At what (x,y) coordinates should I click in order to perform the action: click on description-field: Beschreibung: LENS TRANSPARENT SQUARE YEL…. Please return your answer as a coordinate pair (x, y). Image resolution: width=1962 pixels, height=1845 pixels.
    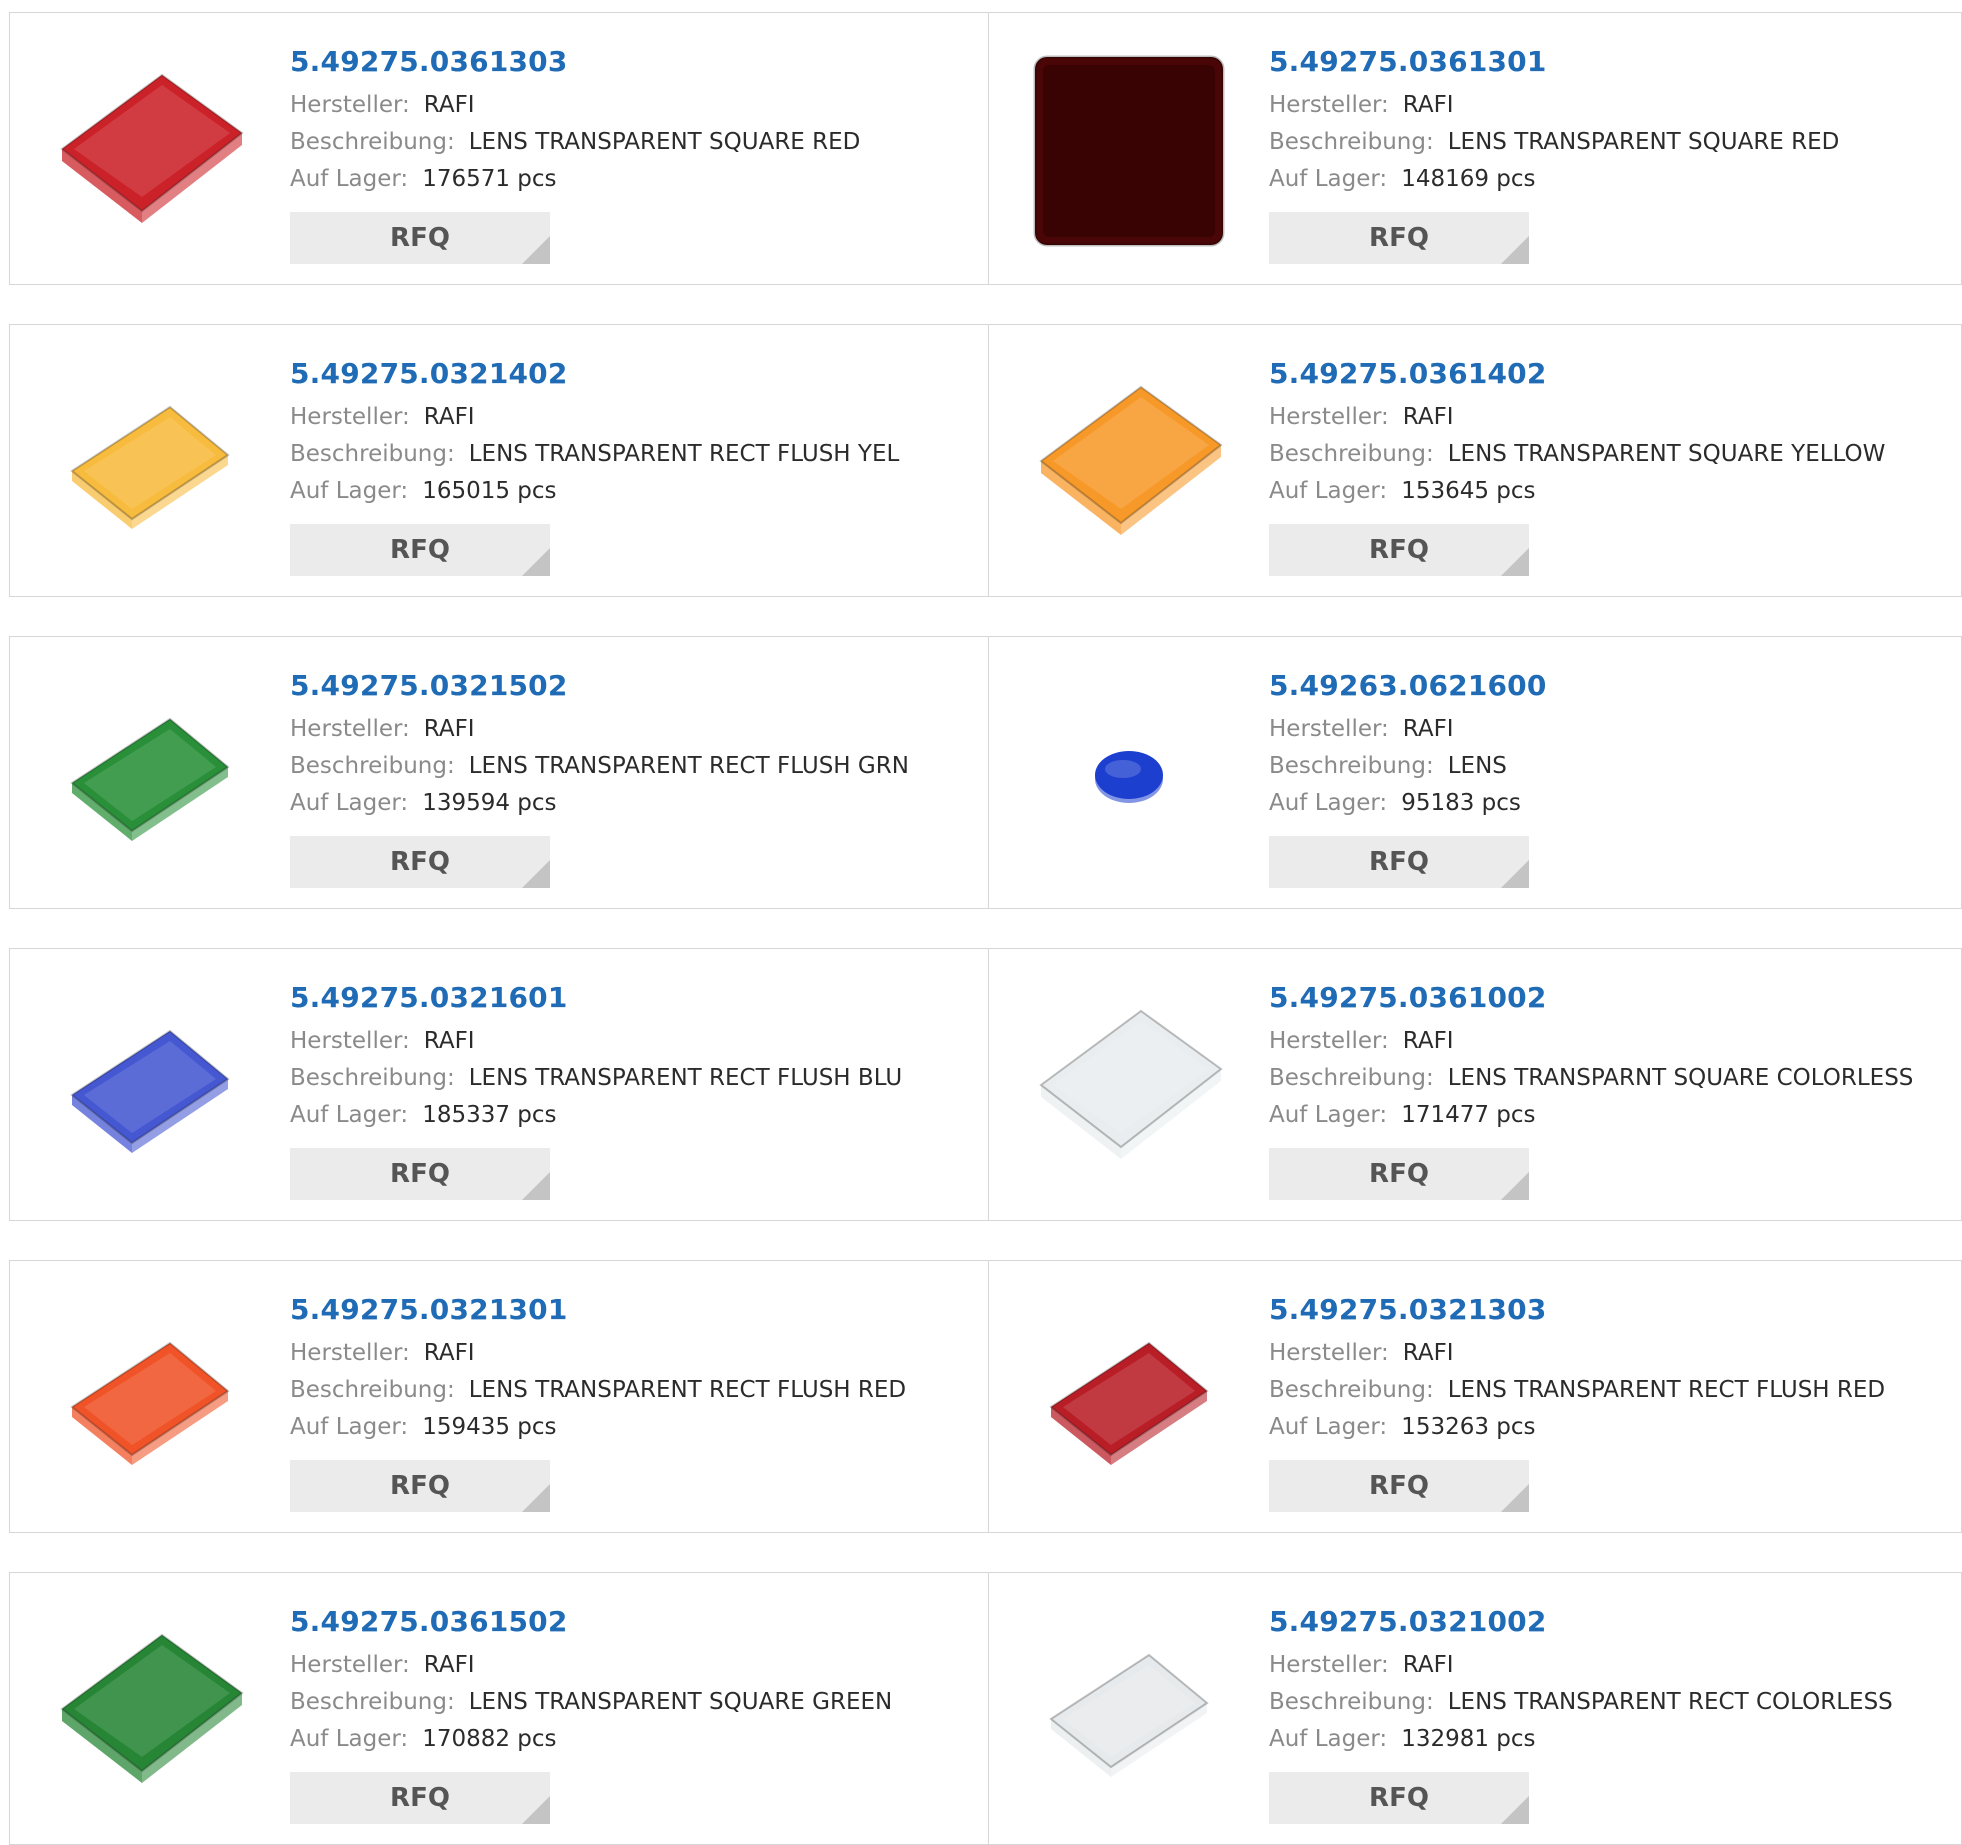
    Looking at the image, I should click on (1577, 454).